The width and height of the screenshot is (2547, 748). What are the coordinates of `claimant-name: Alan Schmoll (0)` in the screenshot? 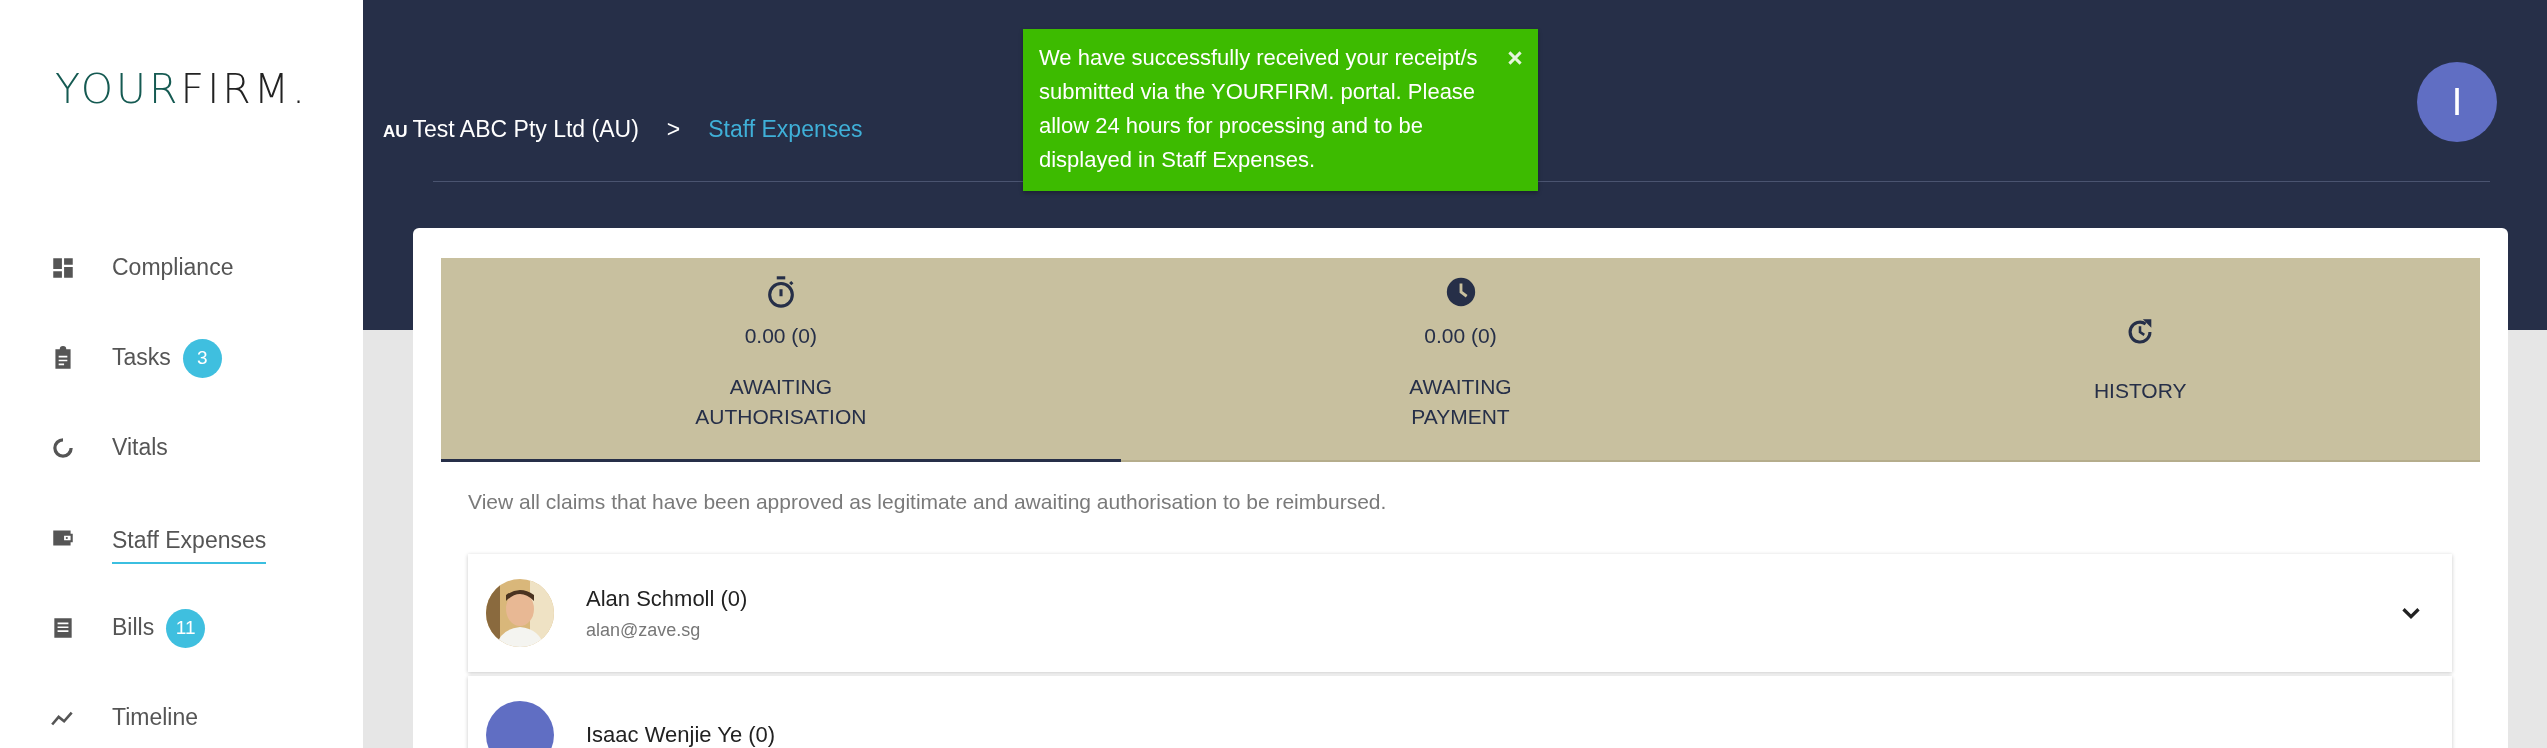 It's located at (667, 598).